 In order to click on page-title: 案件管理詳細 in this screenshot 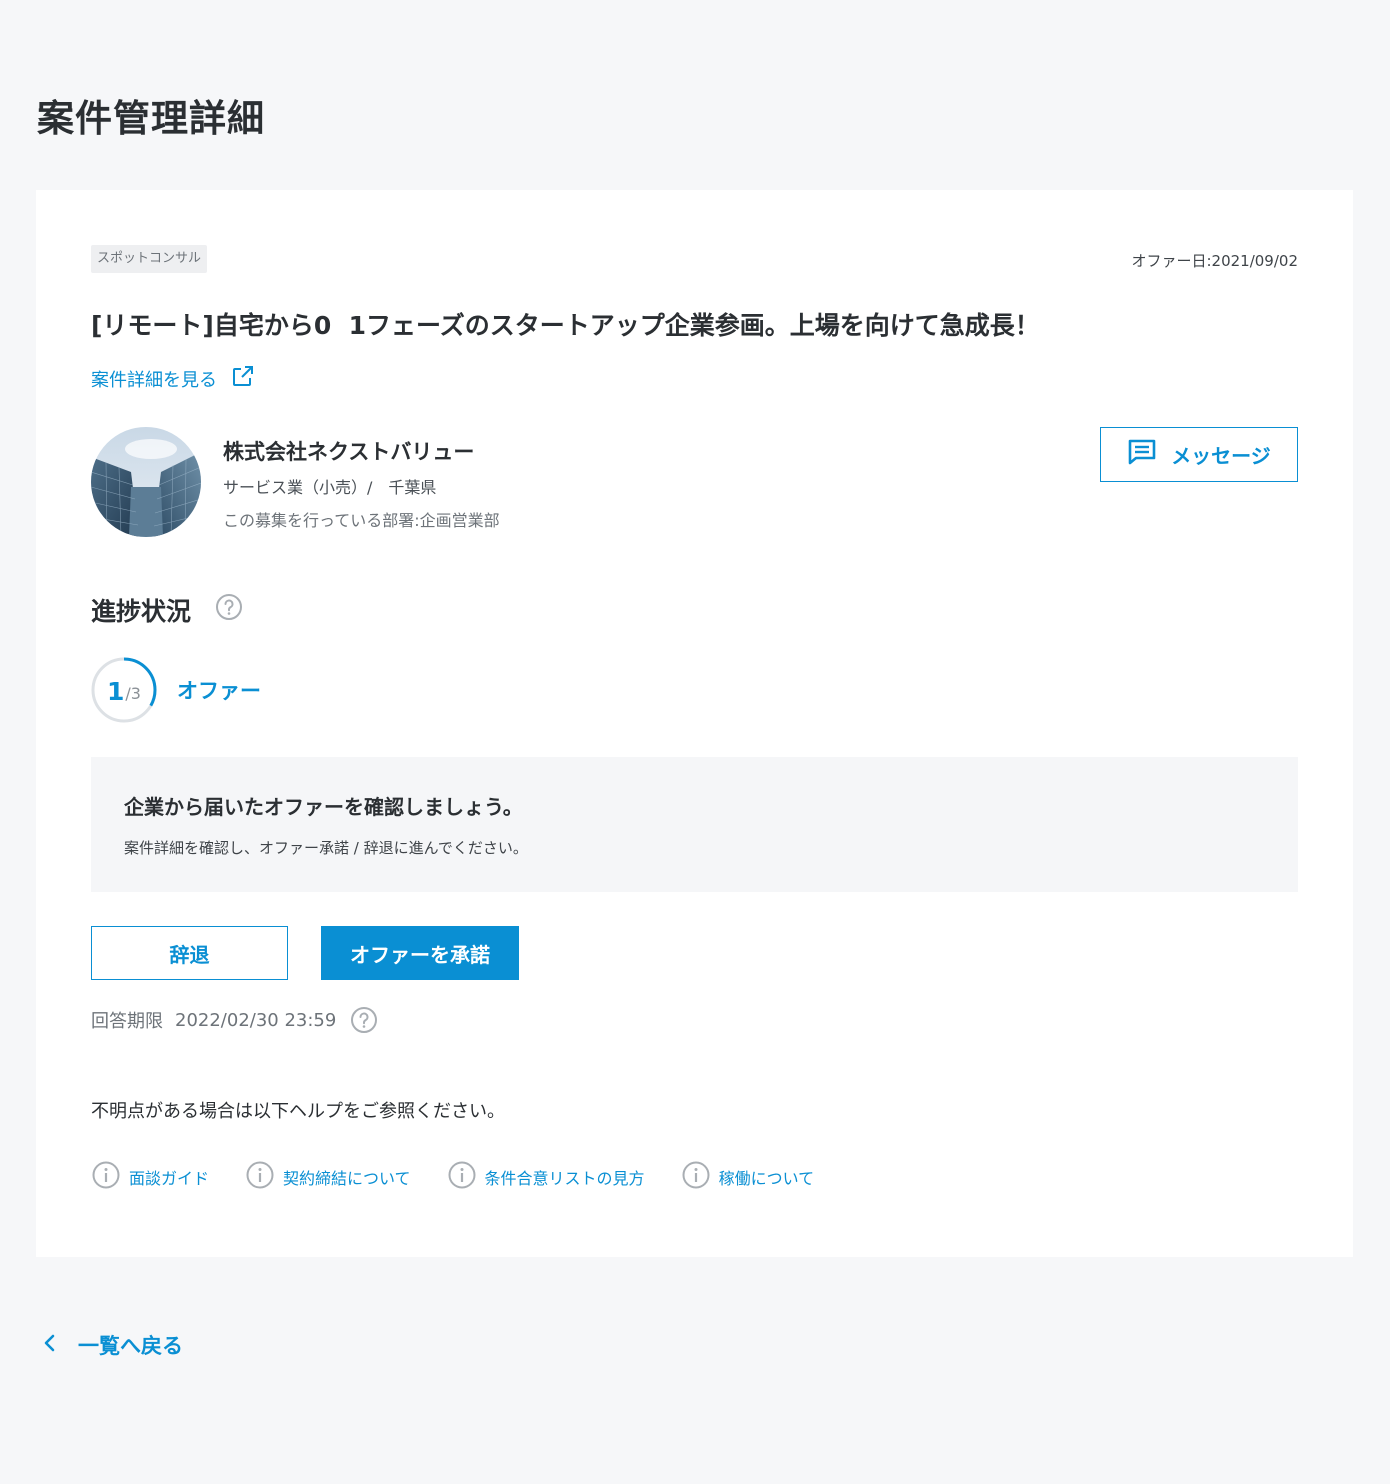, I will do `click(151, 118)`.